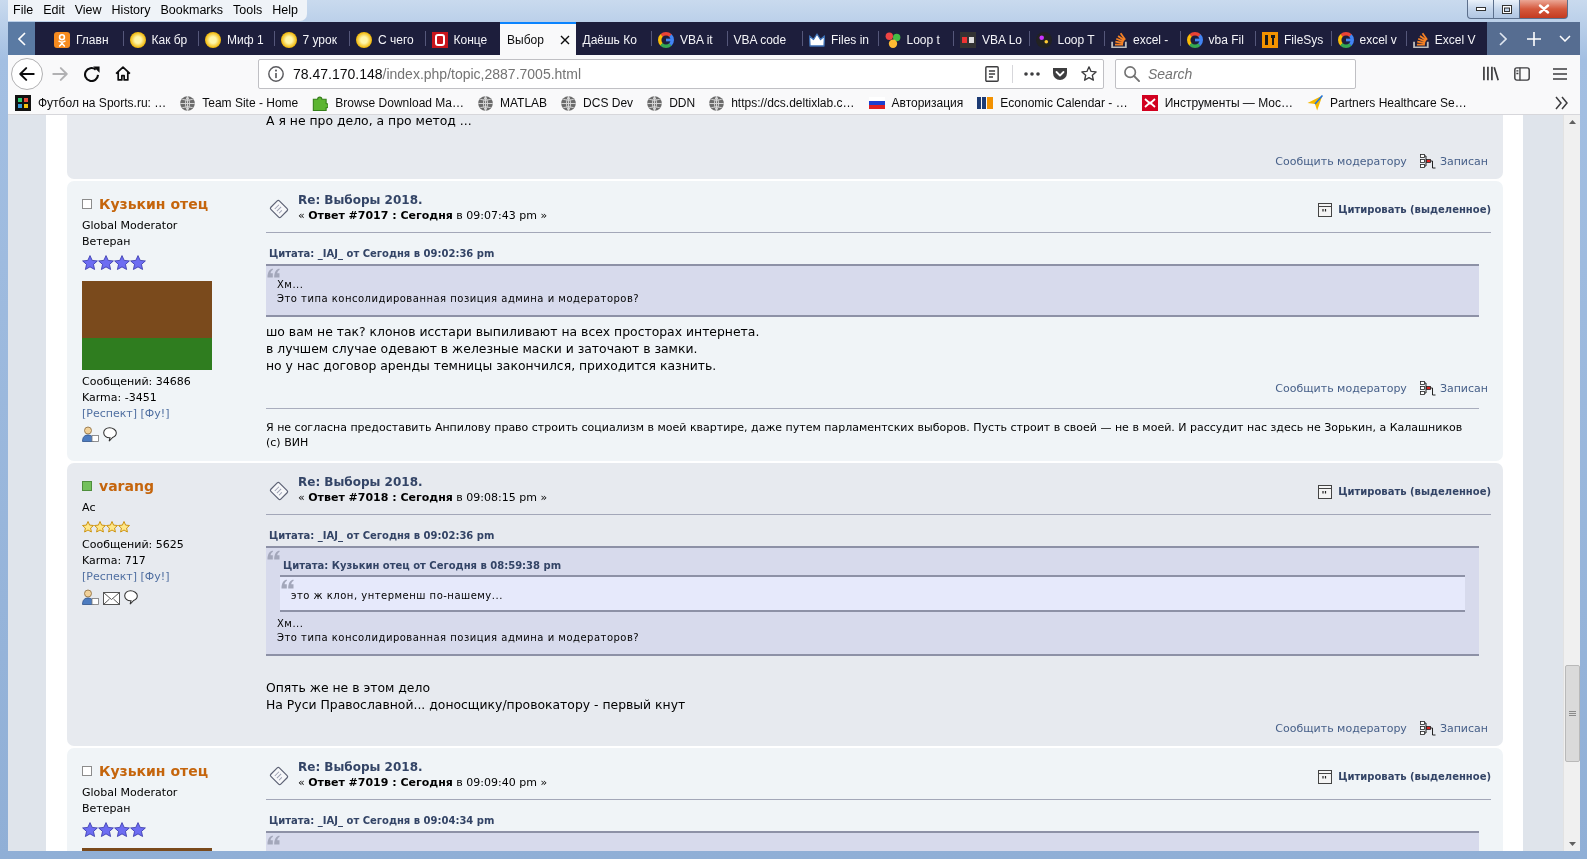 This screenshot has width=1587, height=859. What do you see at coordinates (1463, 728) in the screenshot?
I see `logged-label: Записан` at bounding box center [1463, 728].